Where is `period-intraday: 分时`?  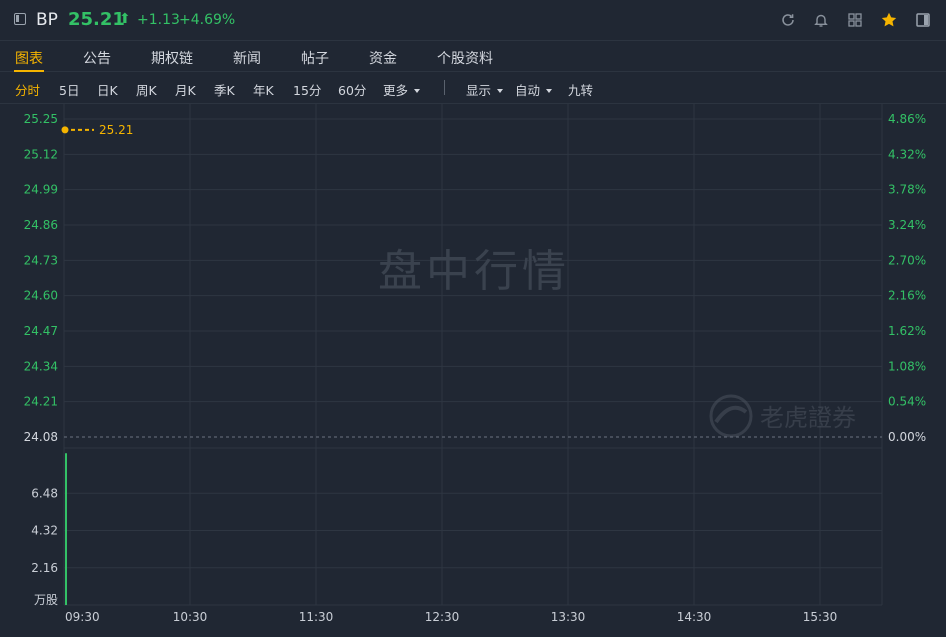 period-intraday: 分时 is located at coordinates (27, 89).